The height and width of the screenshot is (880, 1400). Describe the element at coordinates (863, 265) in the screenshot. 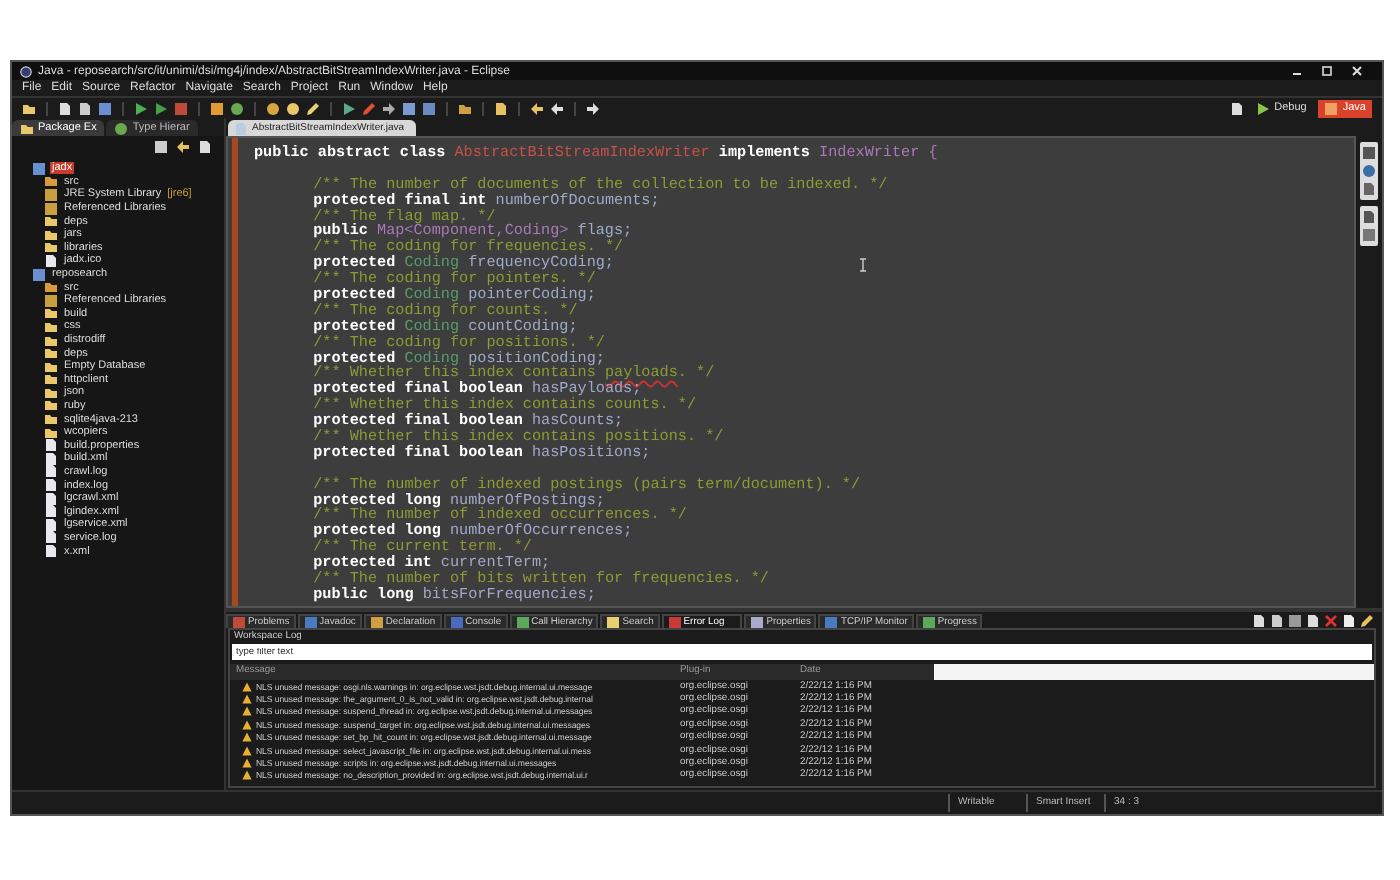

I see `text-cursor-icon` at that location.